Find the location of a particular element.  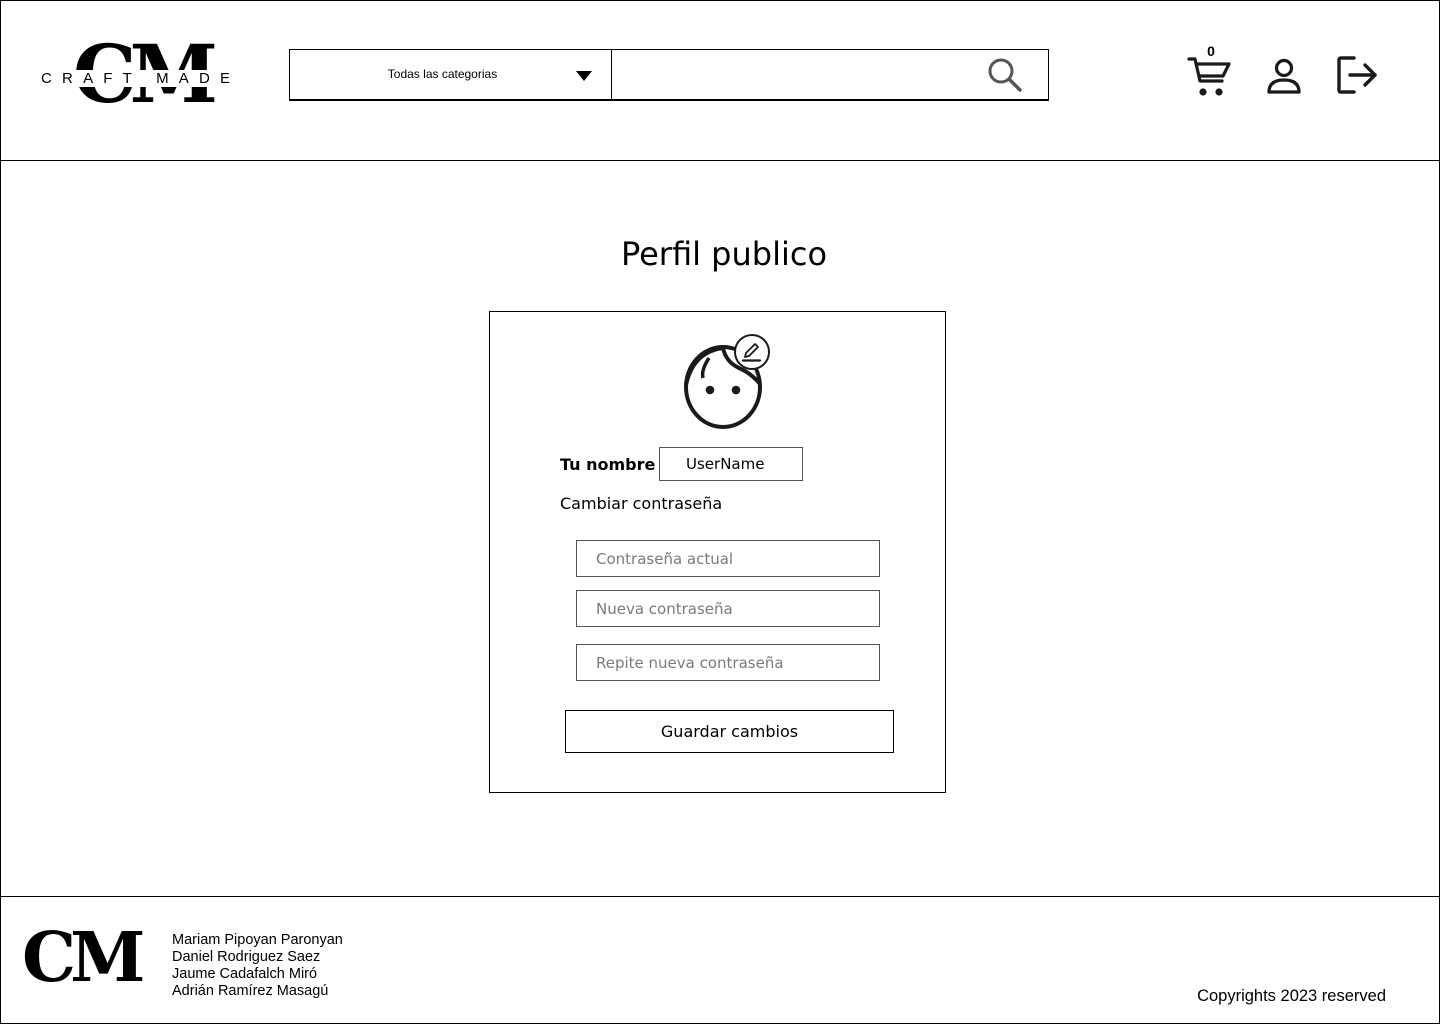

user-icon is located at coordinates (1284, 76).